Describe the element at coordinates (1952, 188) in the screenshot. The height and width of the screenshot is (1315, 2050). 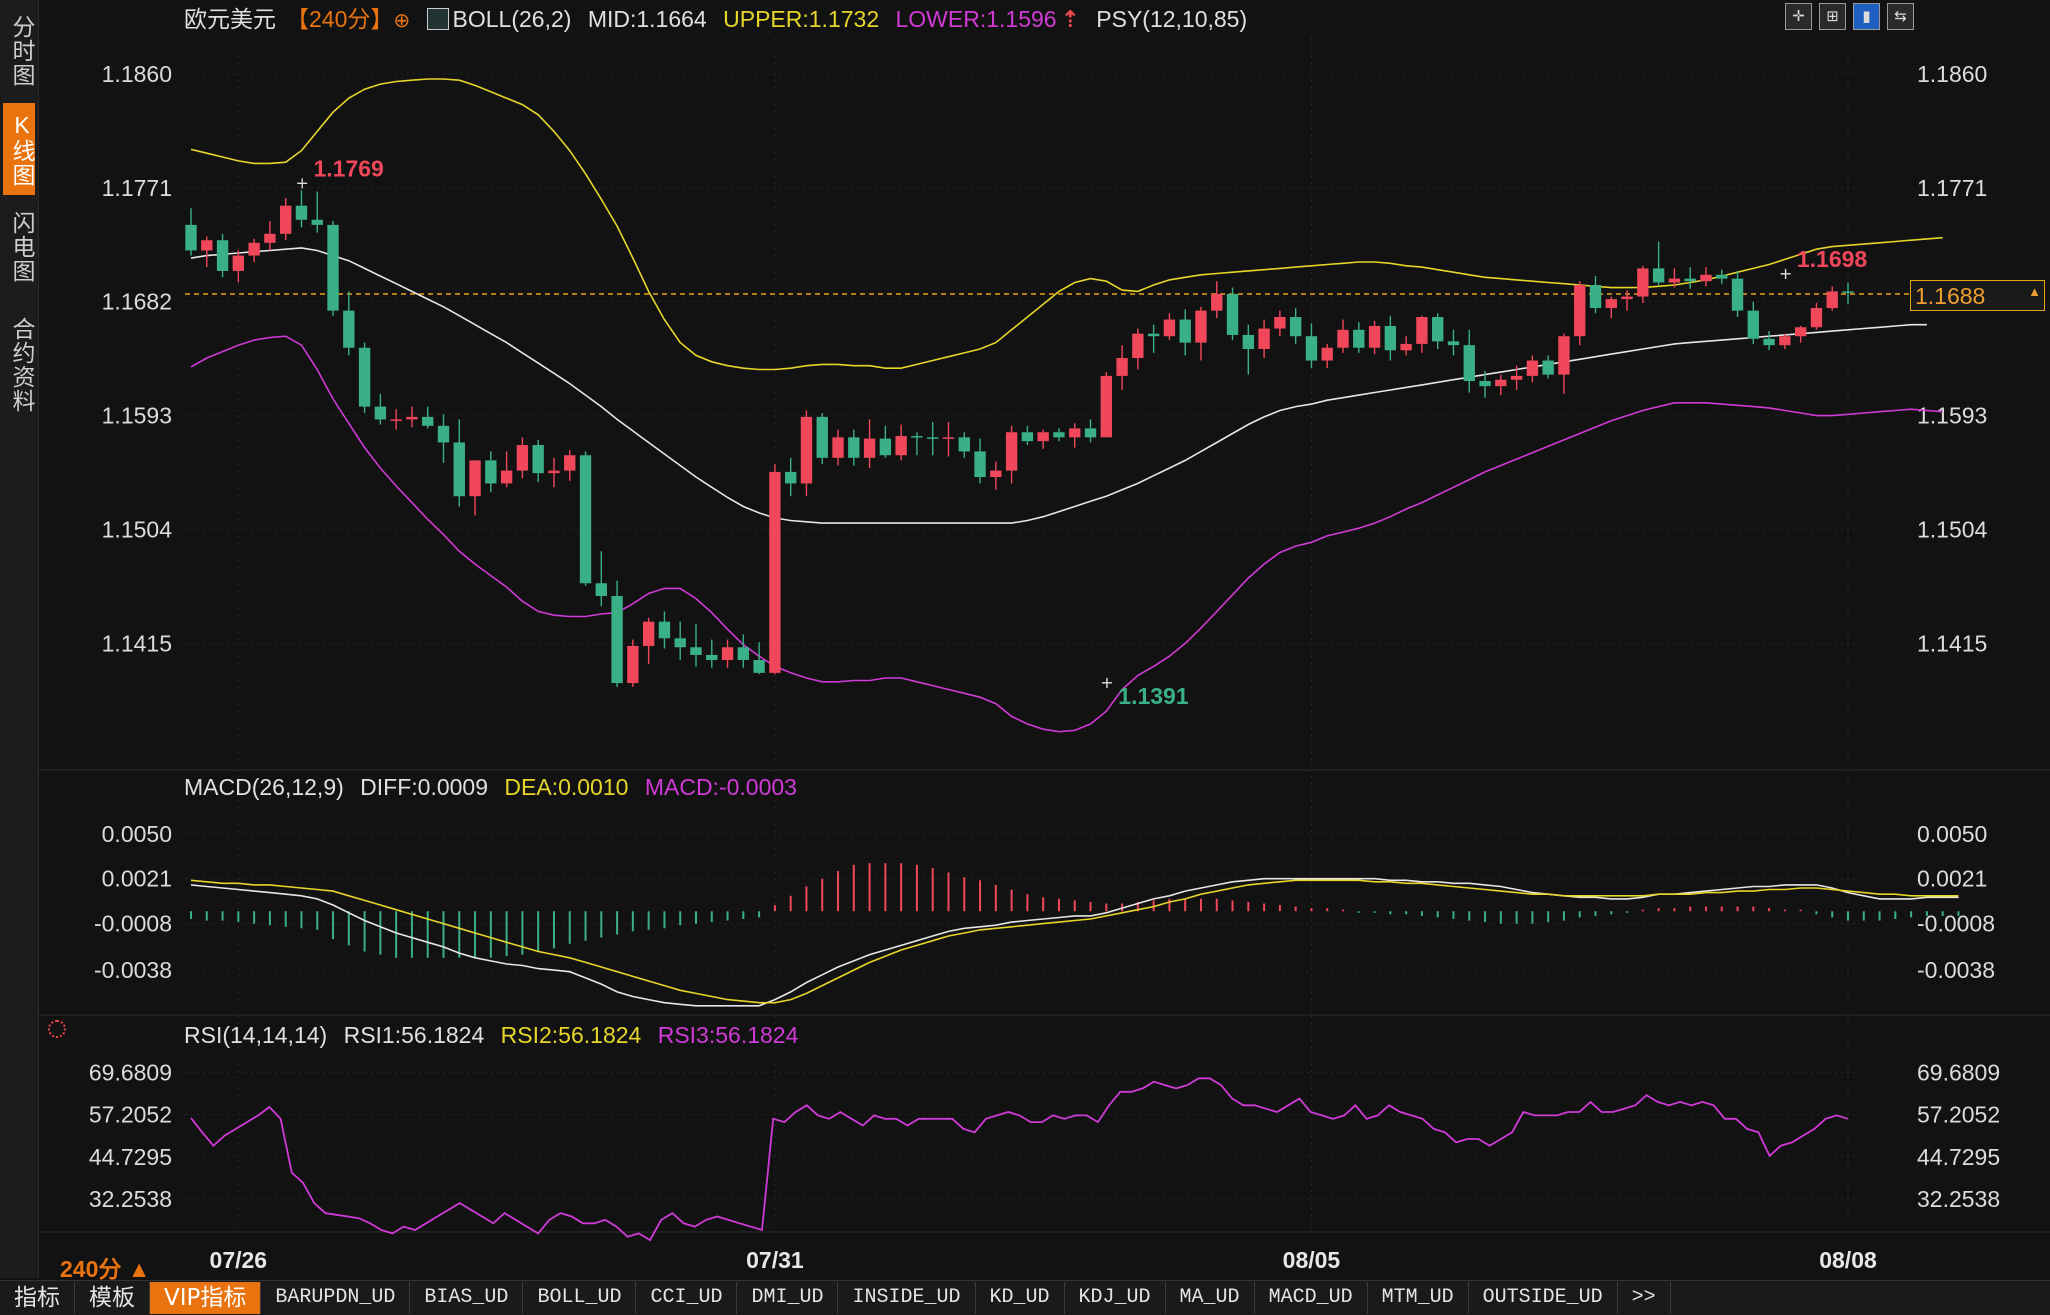
I see `y-tick-label-right: 1.1771` at that location.